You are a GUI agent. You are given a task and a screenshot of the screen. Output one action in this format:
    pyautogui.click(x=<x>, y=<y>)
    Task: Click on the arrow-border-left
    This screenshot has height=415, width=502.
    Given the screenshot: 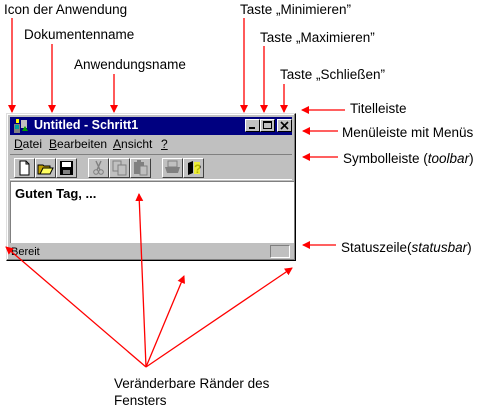 What is the action you would take?
    pyautogui.click(x=76, y=307)
    